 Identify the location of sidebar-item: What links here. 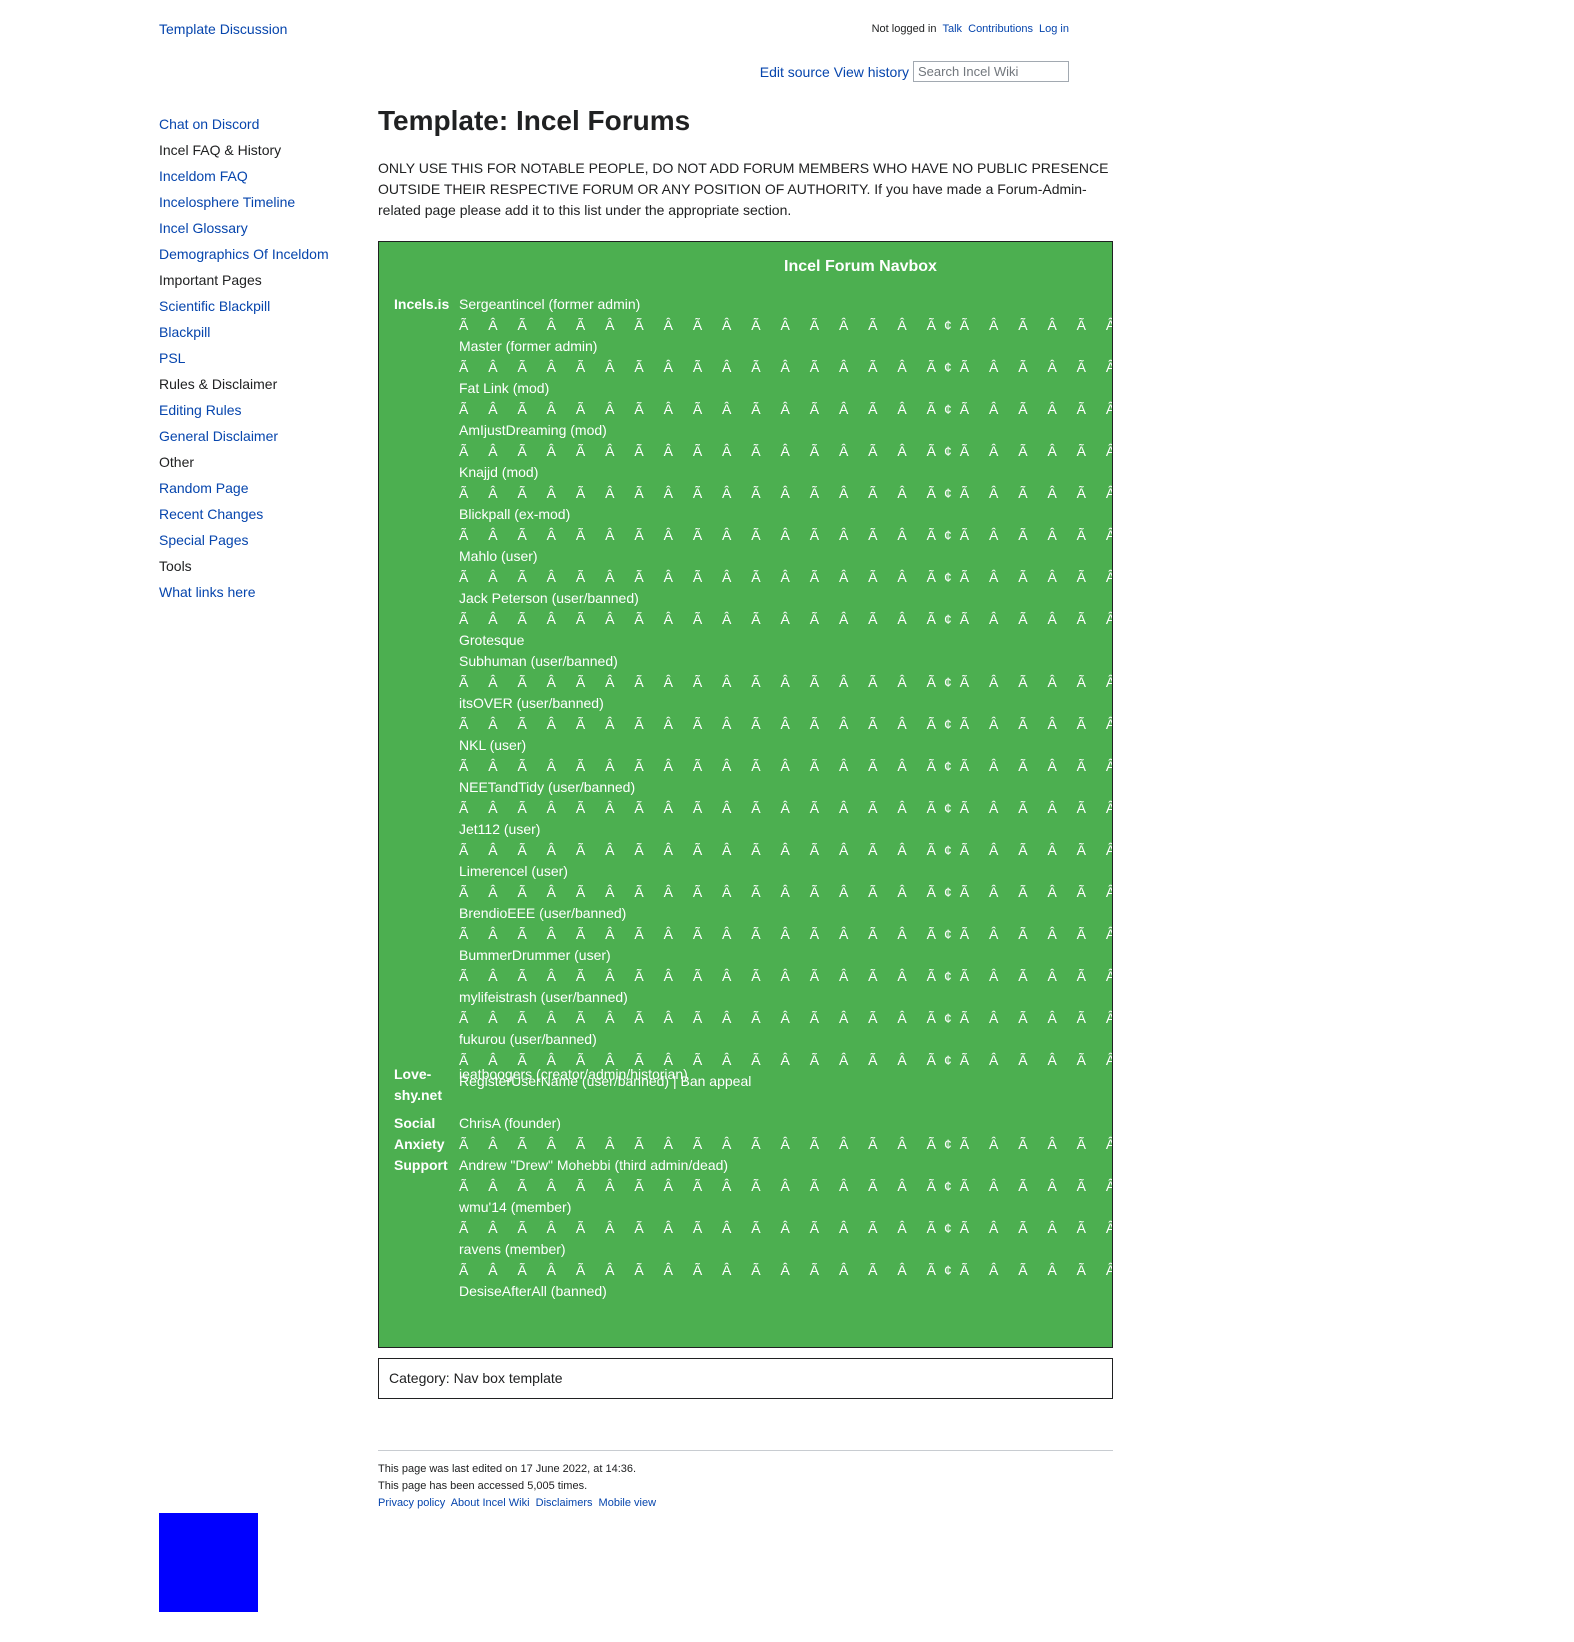
(259, 597).